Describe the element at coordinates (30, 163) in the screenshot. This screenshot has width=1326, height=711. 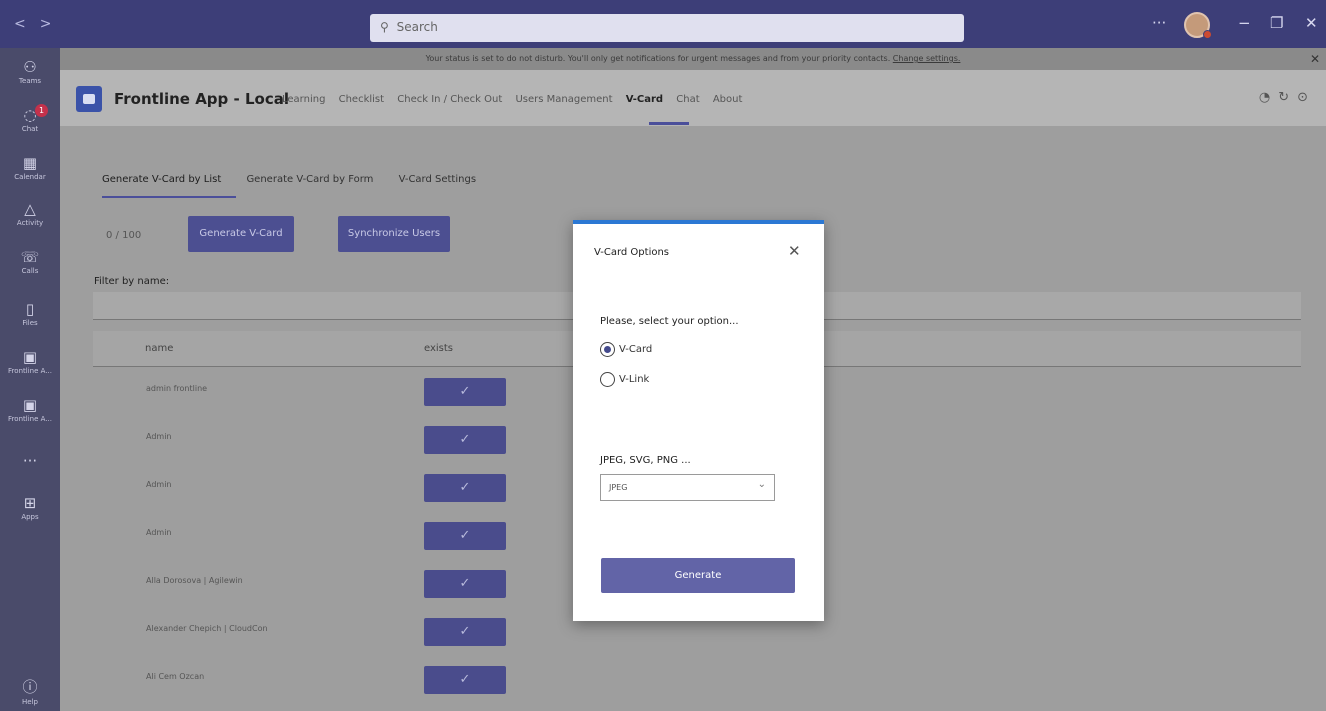
I see `calendar-icon: ▦` at that location.